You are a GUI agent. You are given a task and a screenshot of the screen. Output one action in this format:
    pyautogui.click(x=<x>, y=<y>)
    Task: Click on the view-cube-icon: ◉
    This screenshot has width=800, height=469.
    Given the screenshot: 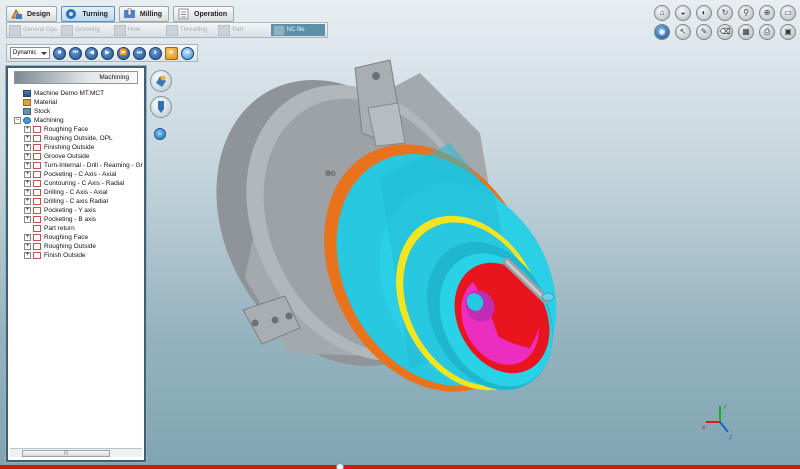 What is the action you would take?
    pyautogui.click(x=662, y=32)
    